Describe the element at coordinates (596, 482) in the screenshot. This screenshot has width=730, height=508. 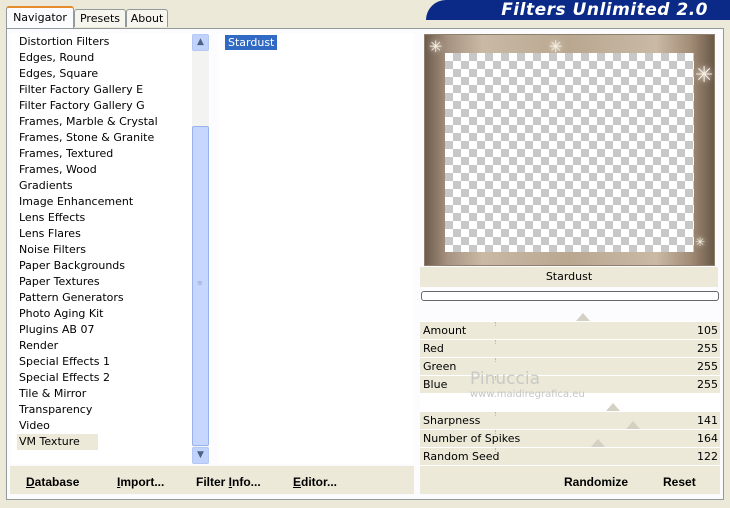
I see `randomize-button: Randomize` at that location.